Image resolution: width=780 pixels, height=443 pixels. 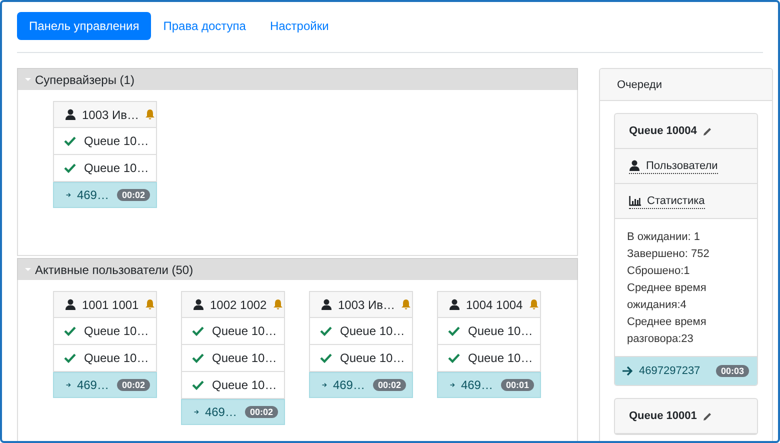 I want to click on phone-number: 4697297237, so click(x=669, y=371).